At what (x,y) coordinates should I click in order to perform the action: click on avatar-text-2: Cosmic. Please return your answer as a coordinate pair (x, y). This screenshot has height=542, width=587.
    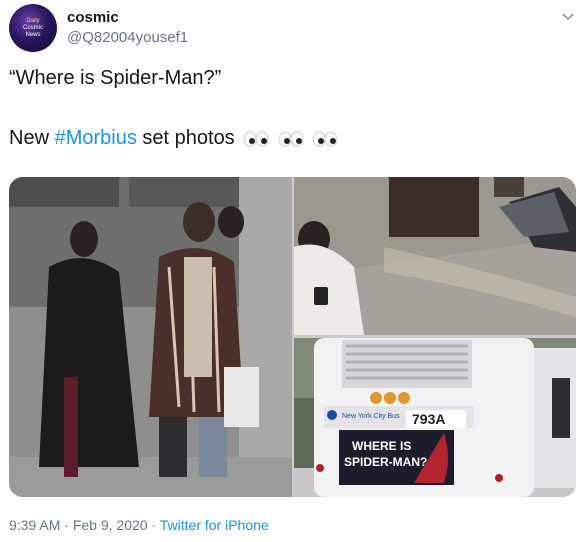
    Looking at the image, I should click on (32, 27).